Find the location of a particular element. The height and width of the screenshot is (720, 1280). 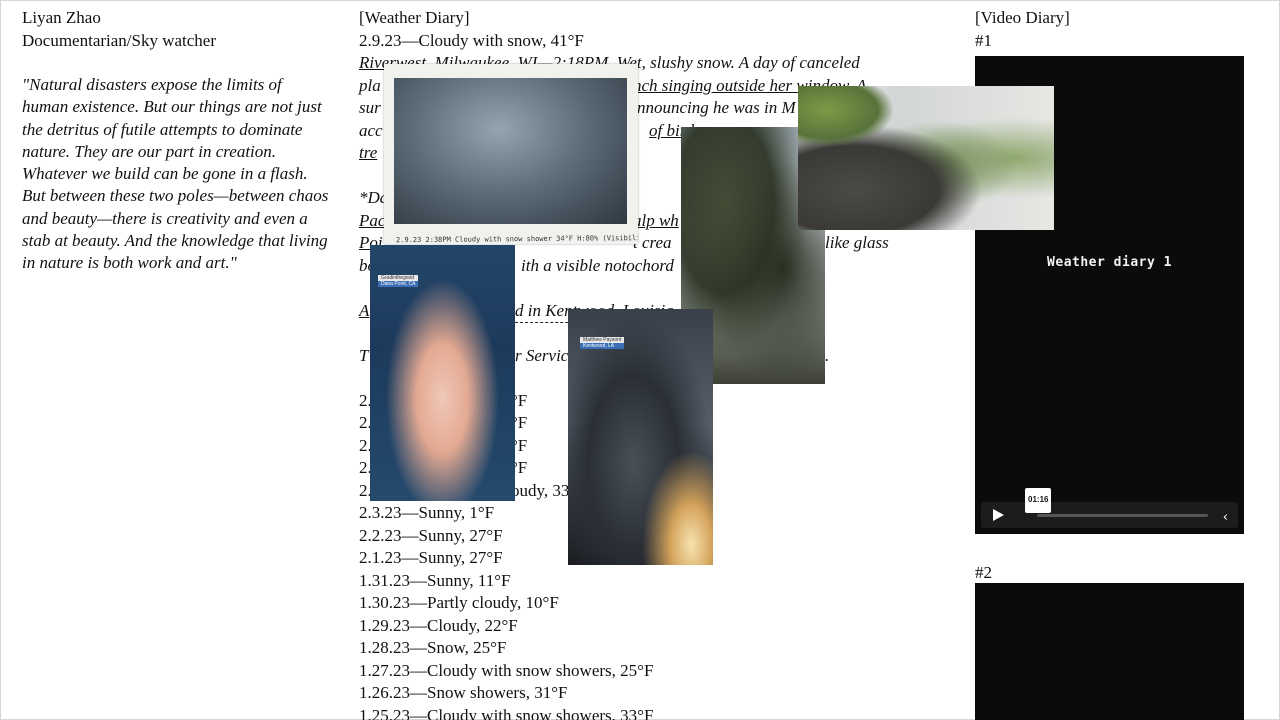

diary-entry: 1.25.23—Cloudy with snow showers, 33°F is located at coordinates (506, 712).